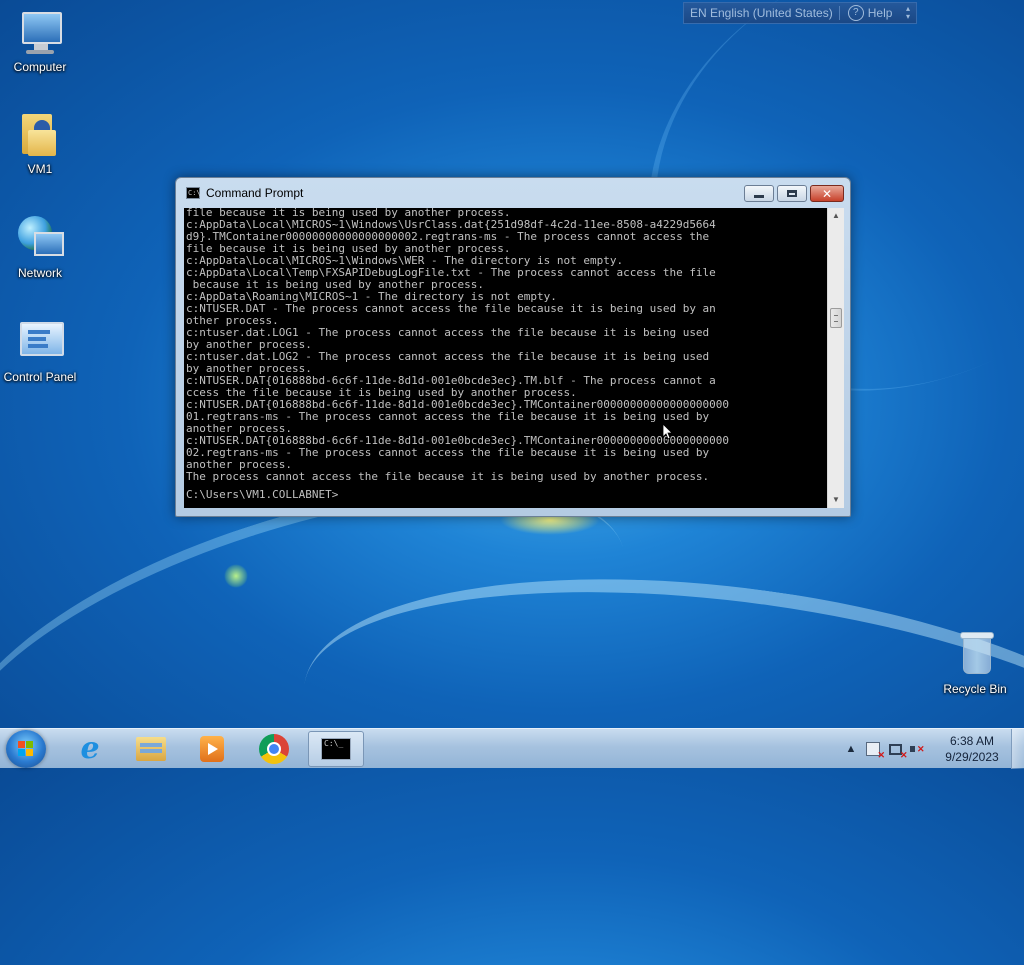  I want to click on show-desktop-button, so click(1017, 749).